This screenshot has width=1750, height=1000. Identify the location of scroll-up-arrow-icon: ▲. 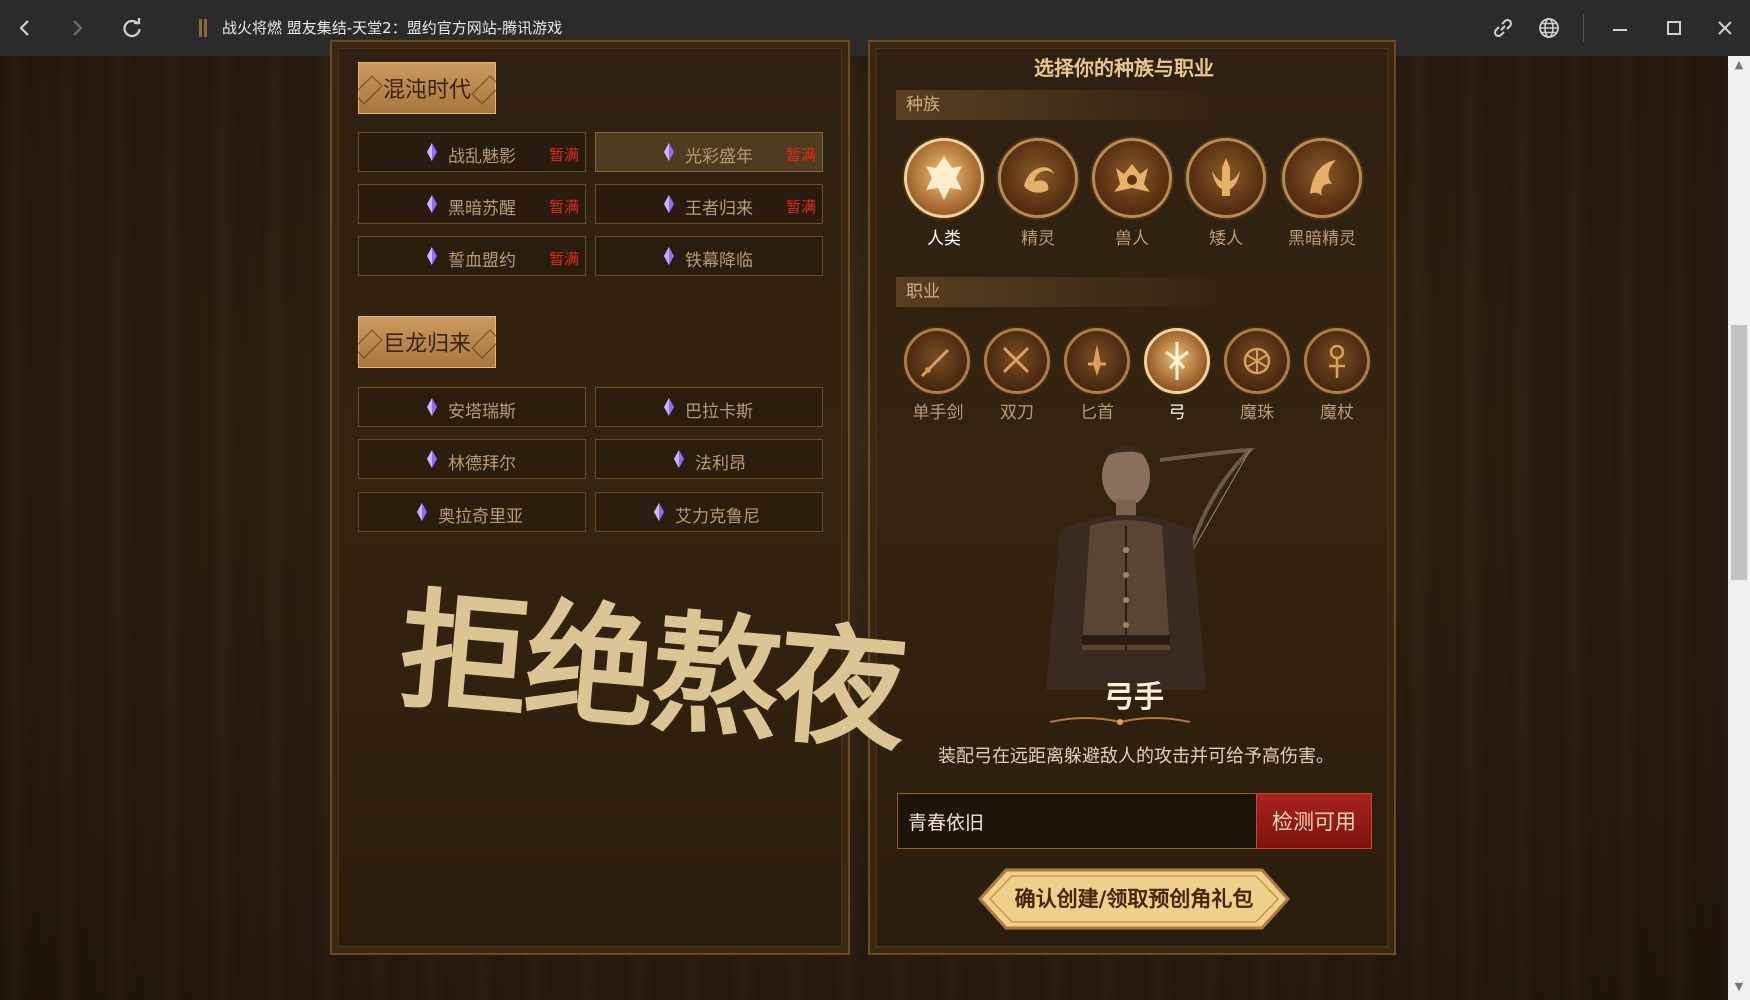
(1739, 67).